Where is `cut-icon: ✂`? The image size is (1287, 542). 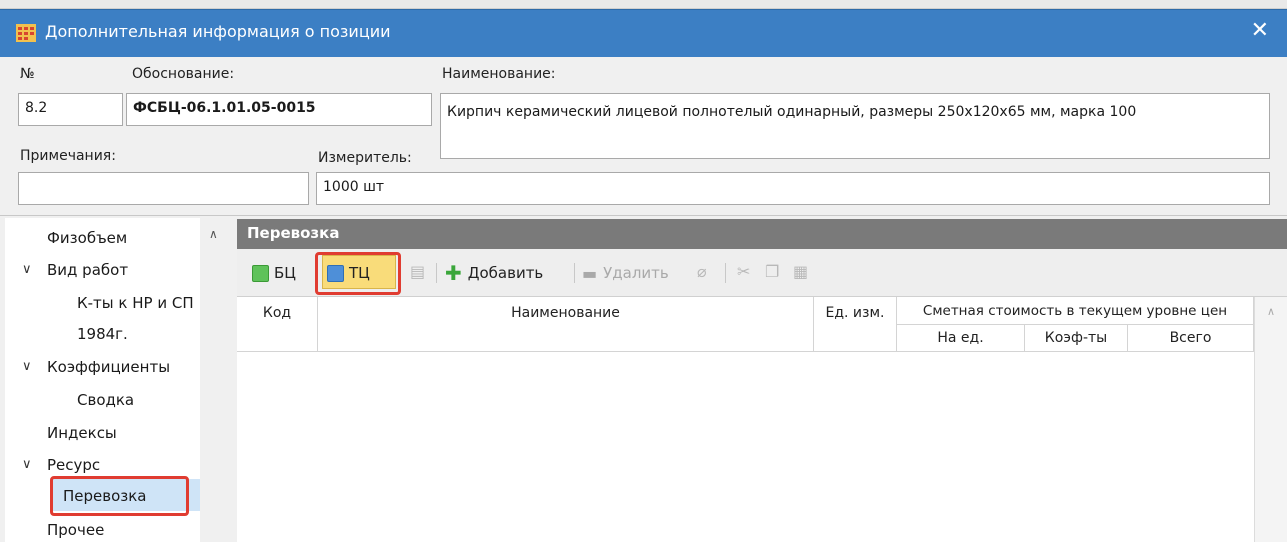
cut-icon: ✂ is located at coordinates (743, 271).